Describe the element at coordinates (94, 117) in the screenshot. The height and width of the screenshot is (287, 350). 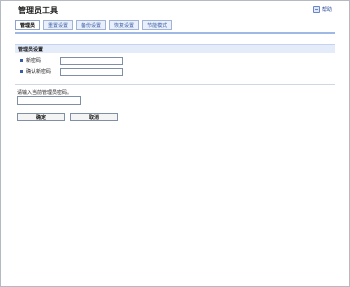
I see `cancel-button: 取消` at that location.